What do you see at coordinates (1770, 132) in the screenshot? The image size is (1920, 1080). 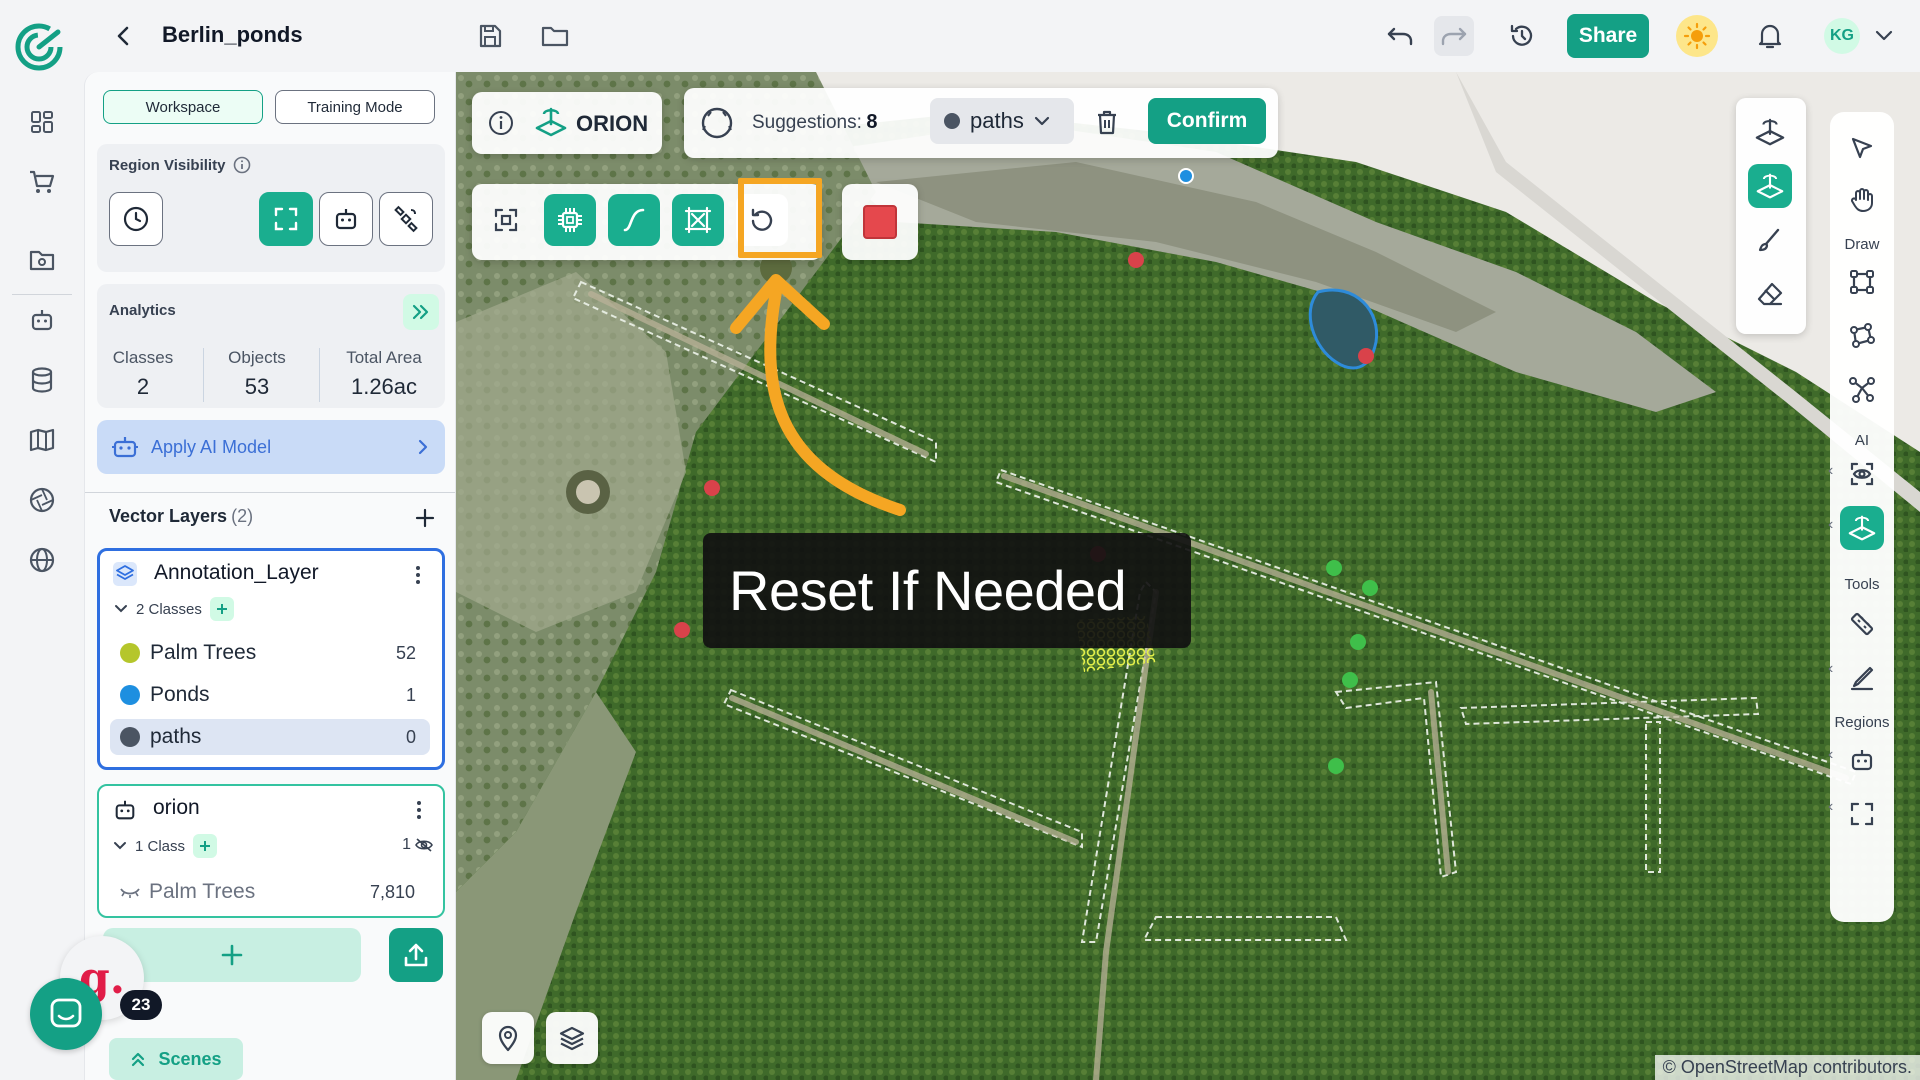 I see `orion-layer-icon` at bounding box center [1770, 132].